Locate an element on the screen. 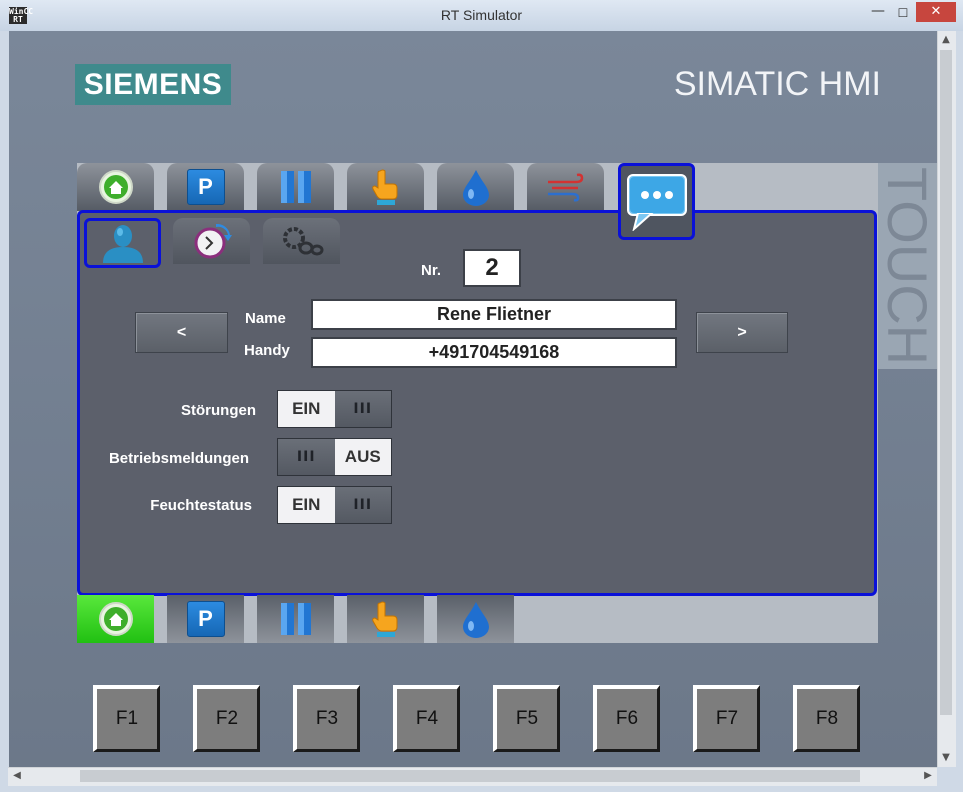 The height and width of the screenshot is (792, 963). function-key-f1: F1 is located at coordinates (126, 718).